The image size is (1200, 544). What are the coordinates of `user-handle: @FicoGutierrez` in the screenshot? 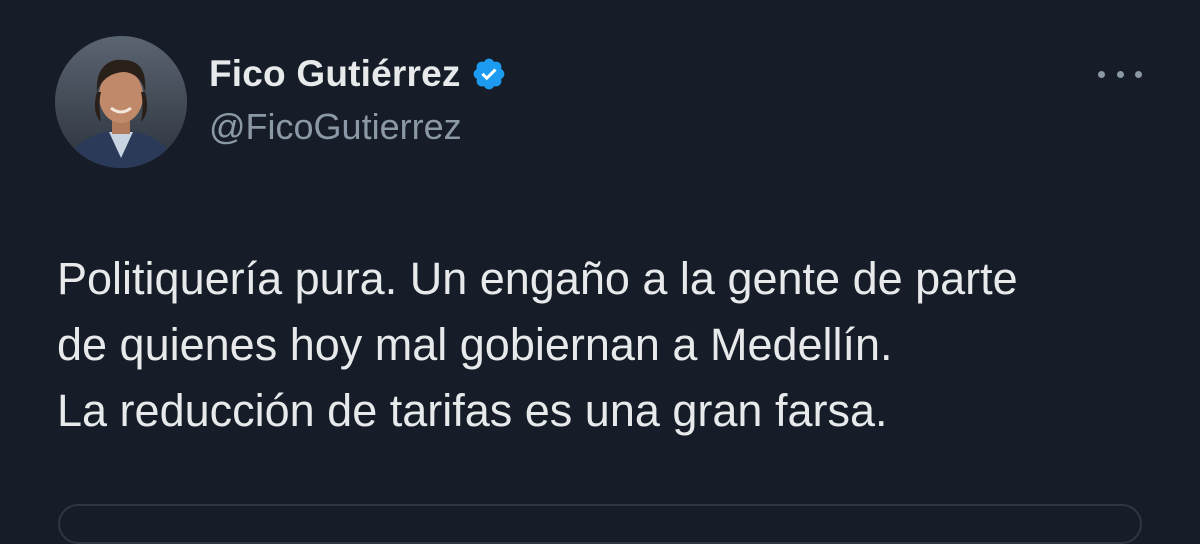 It's located at (335, 127).